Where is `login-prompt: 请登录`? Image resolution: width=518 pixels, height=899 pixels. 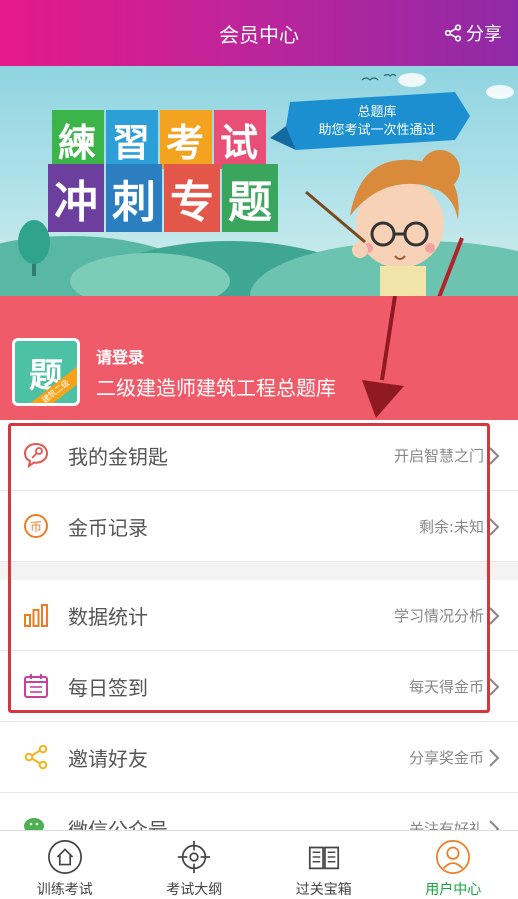
login-prompt: 请登录 is located at coordinates (120, 356).